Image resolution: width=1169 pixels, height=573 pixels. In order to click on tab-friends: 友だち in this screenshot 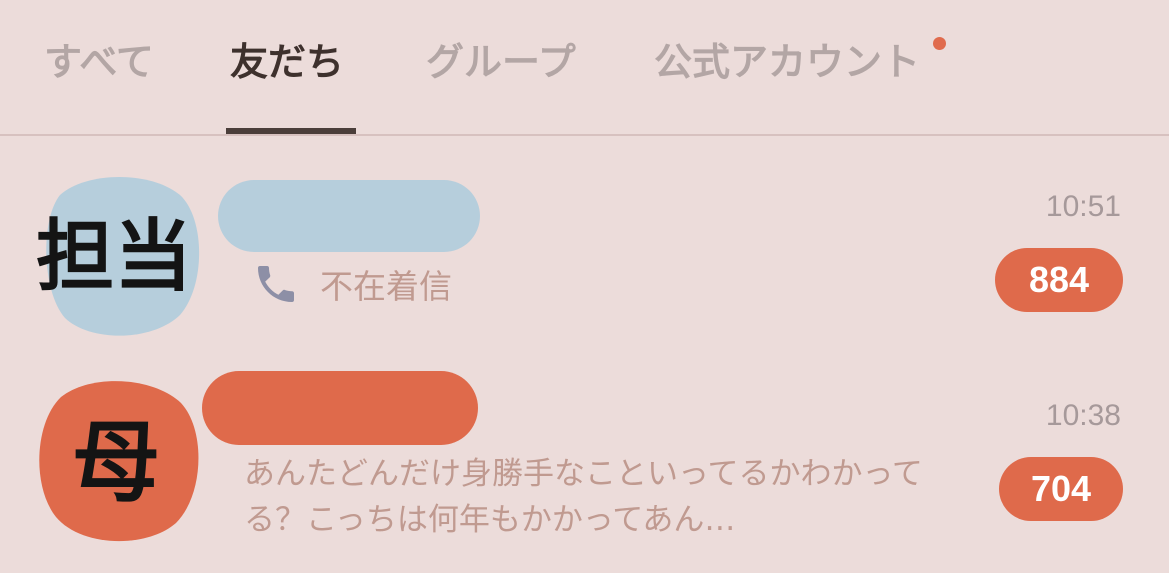, I will do `click(287, 62)`.